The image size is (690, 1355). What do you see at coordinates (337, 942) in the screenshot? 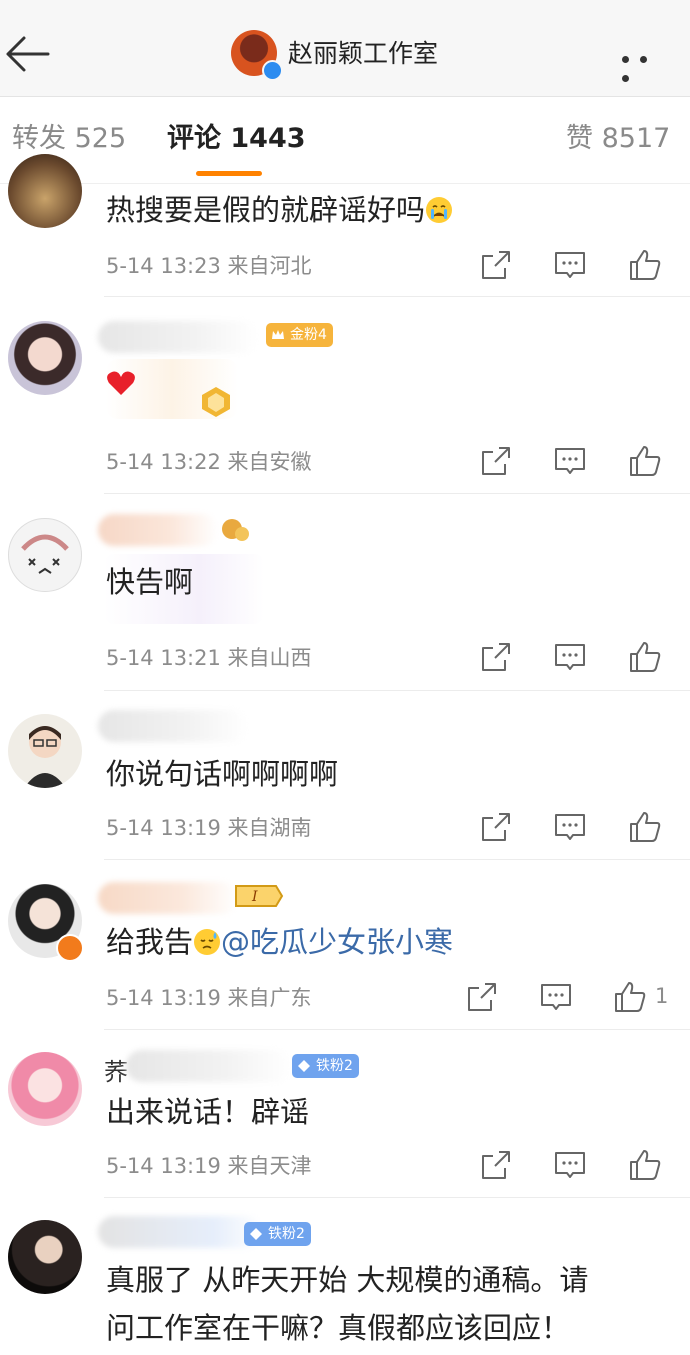
I see `mention-link: @吃瓜少女张小寒` at bounding box center [337, 942].